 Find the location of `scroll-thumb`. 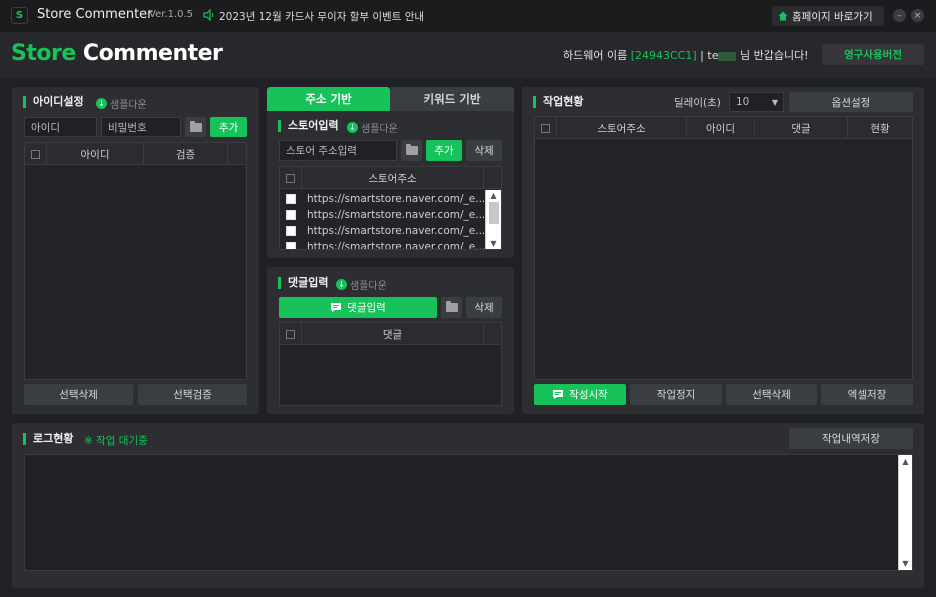

scroll-thumb is located at coordinates (494, 213).